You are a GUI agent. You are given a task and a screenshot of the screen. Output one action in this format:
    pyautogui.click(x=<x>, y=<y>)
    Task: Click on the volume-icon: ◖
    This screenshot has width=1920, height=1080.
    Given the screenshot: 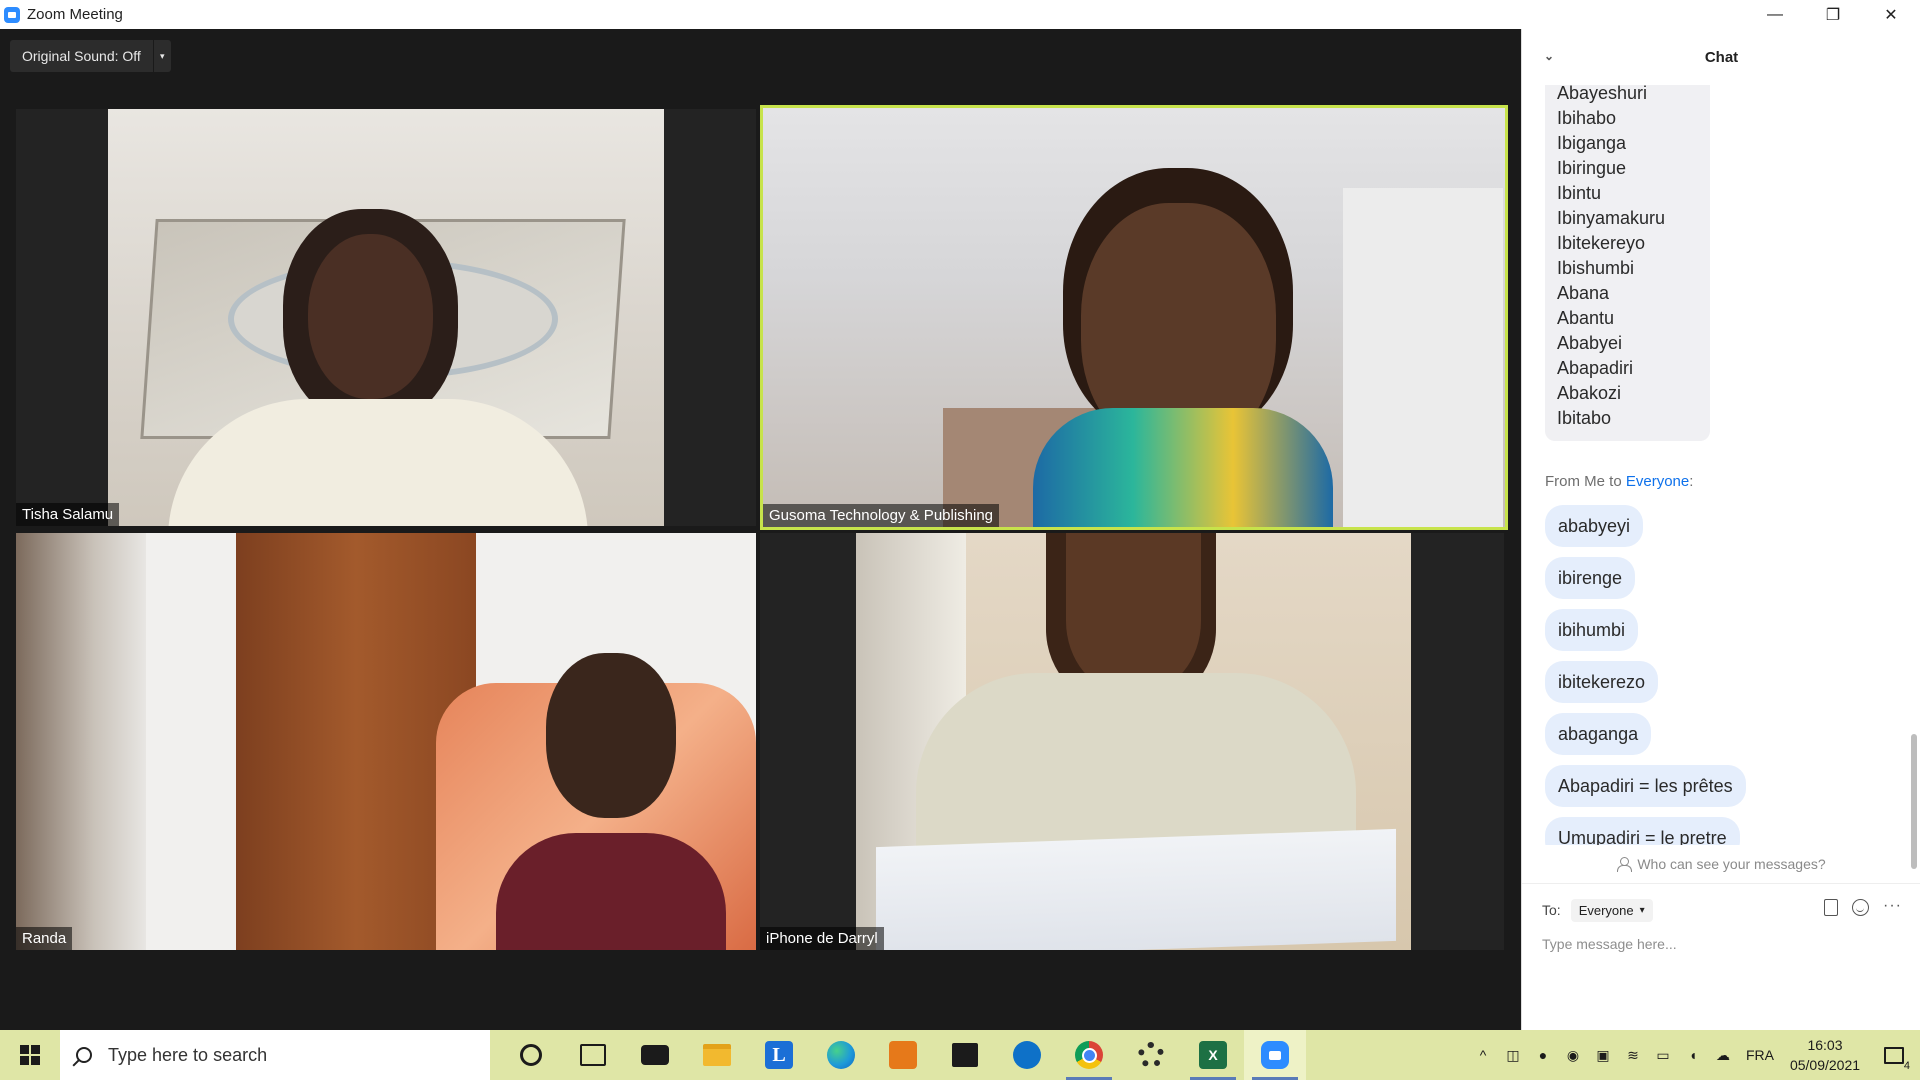 What is the action you would take?
    pyautogui.click(x=1693, y=1055)
    